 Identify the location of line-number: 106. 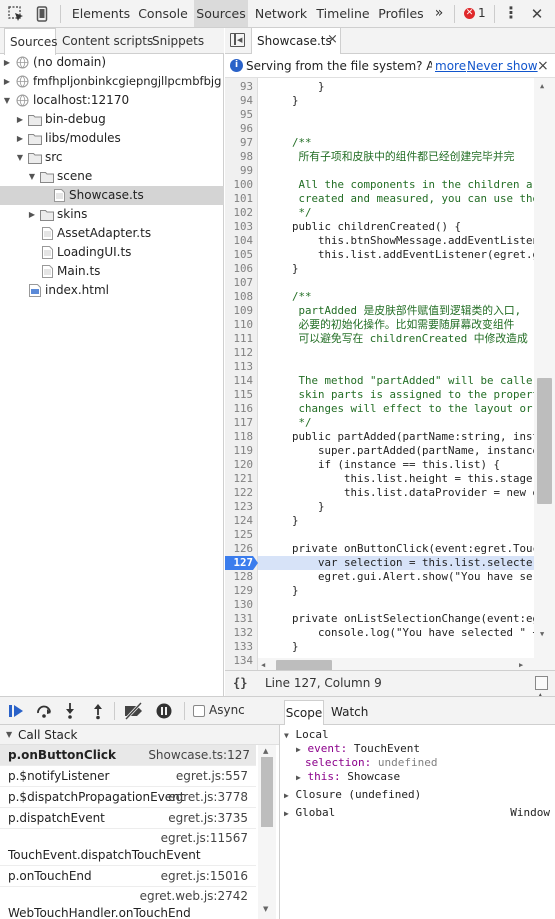
(239, 269).